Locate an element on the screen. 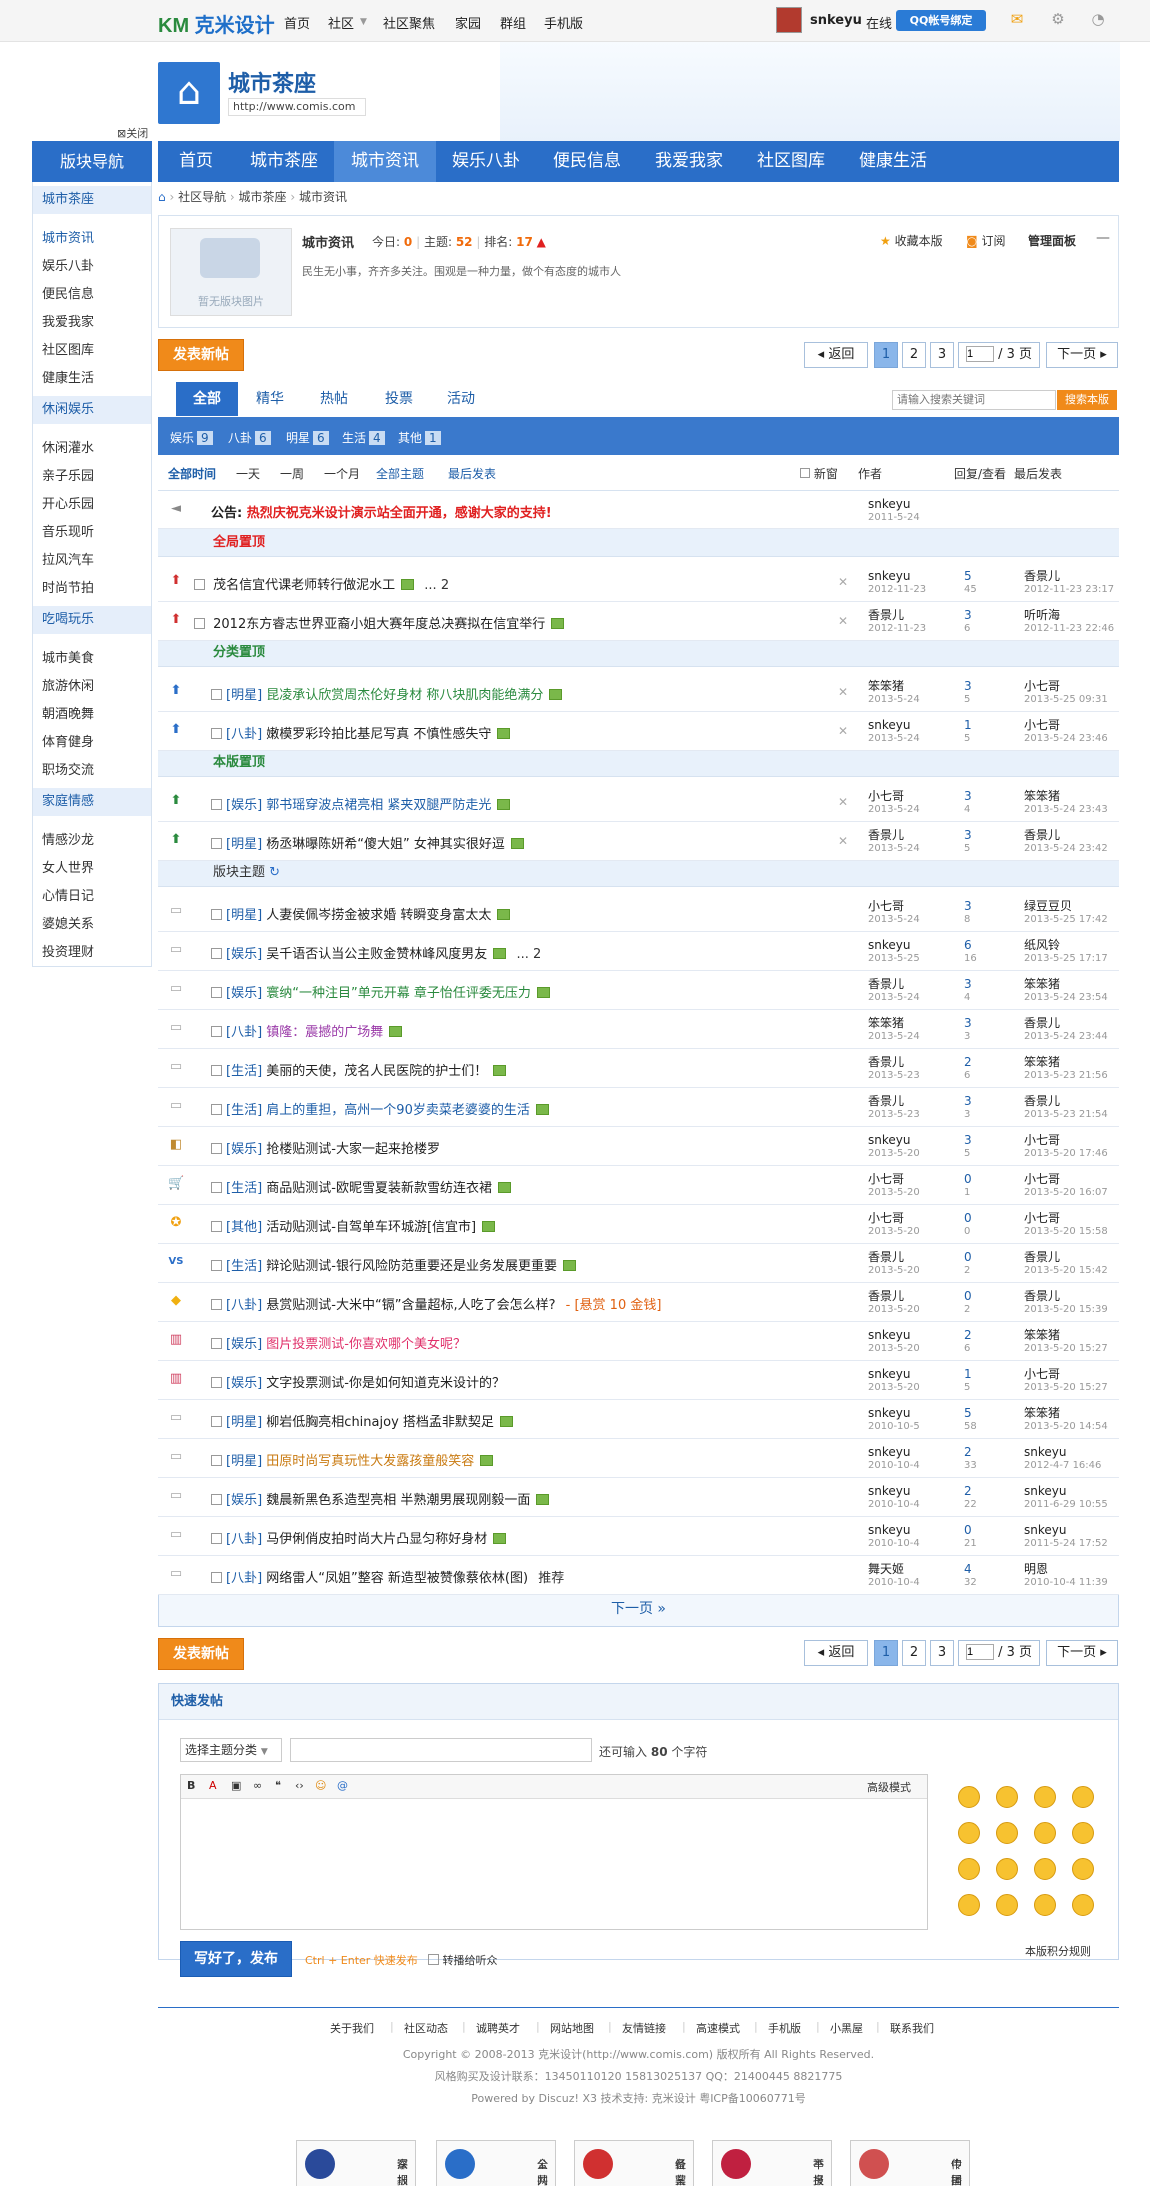 This screenshot has height=2186, width=1150. topic-subject: 图片投票测试-你喜欢哪个美女呢？ is located at coordinates (366, 1344).